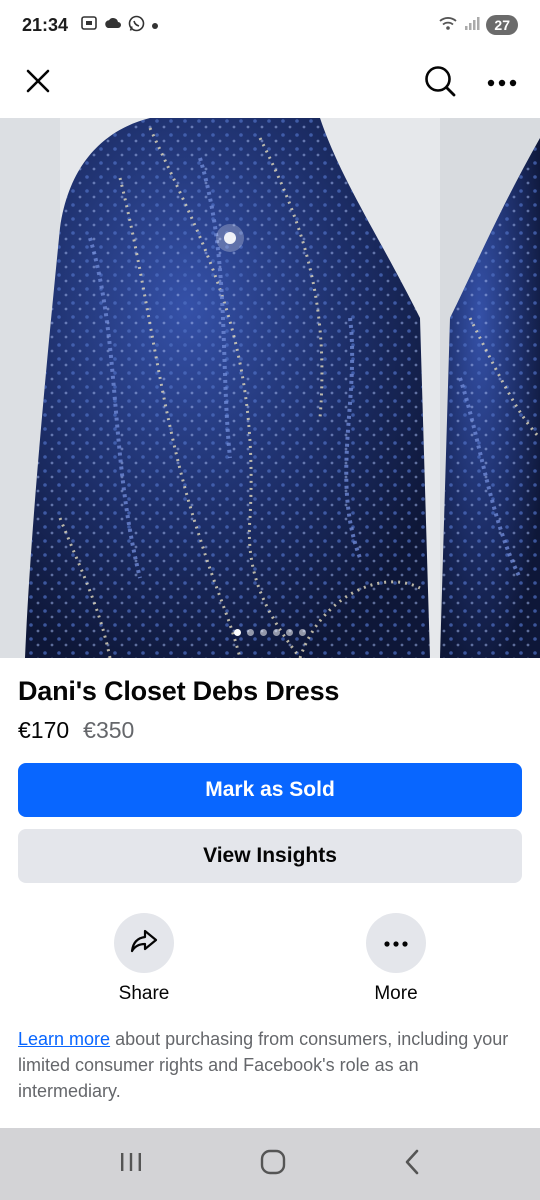  What do you see at coordinates (270, 790) in the screenshot?
I see `mark-as-sold-button: Mark as Sold` at bounding box center [270, 790].